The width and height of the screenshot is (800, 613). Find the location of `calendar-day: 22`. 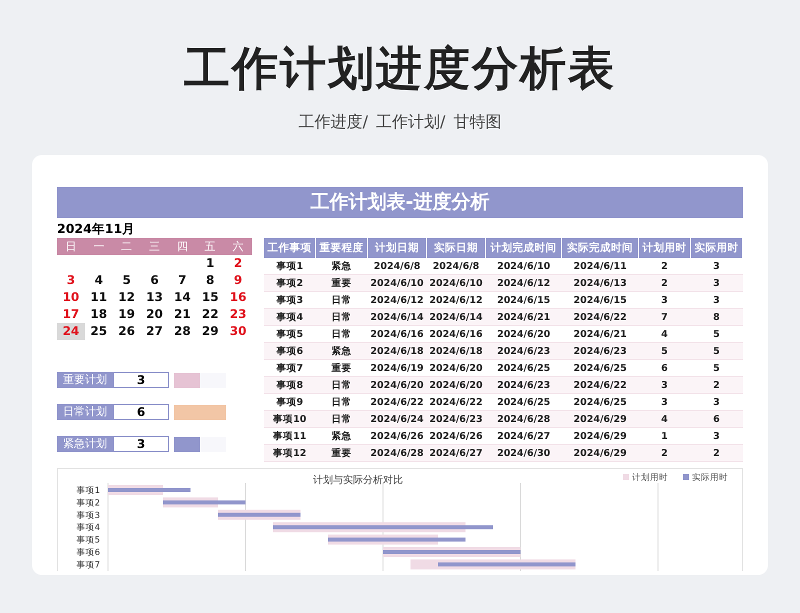

calendar-day: 22 is located at coordinates (210, 314).